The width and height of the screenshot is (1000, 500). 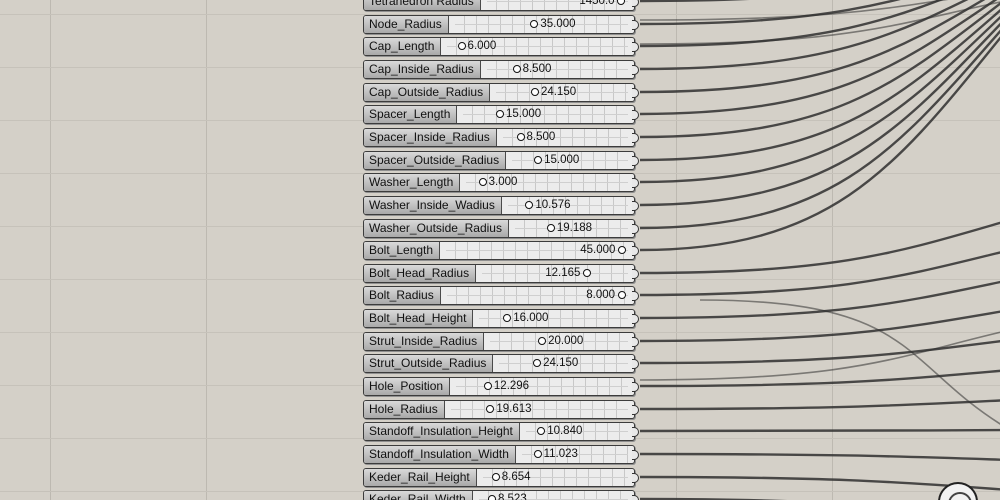 What do you see at coordinates (597, 3) in the screenshot?
I see `slider-value: 1450.0` at bounding box center [597, 3].